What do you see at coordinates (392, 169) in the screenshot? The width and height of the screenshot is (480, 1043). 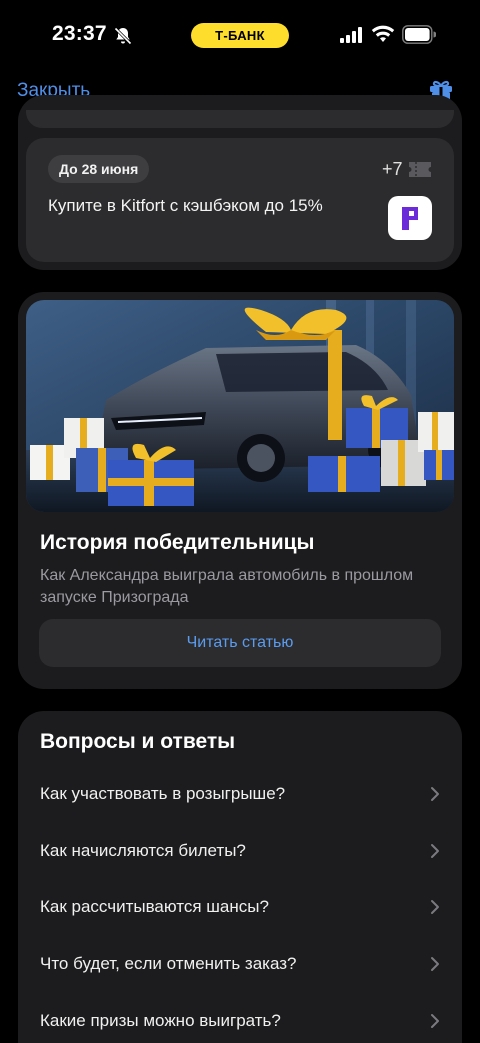 I see `ticket-count: +7` at bounding box center [392, 169].